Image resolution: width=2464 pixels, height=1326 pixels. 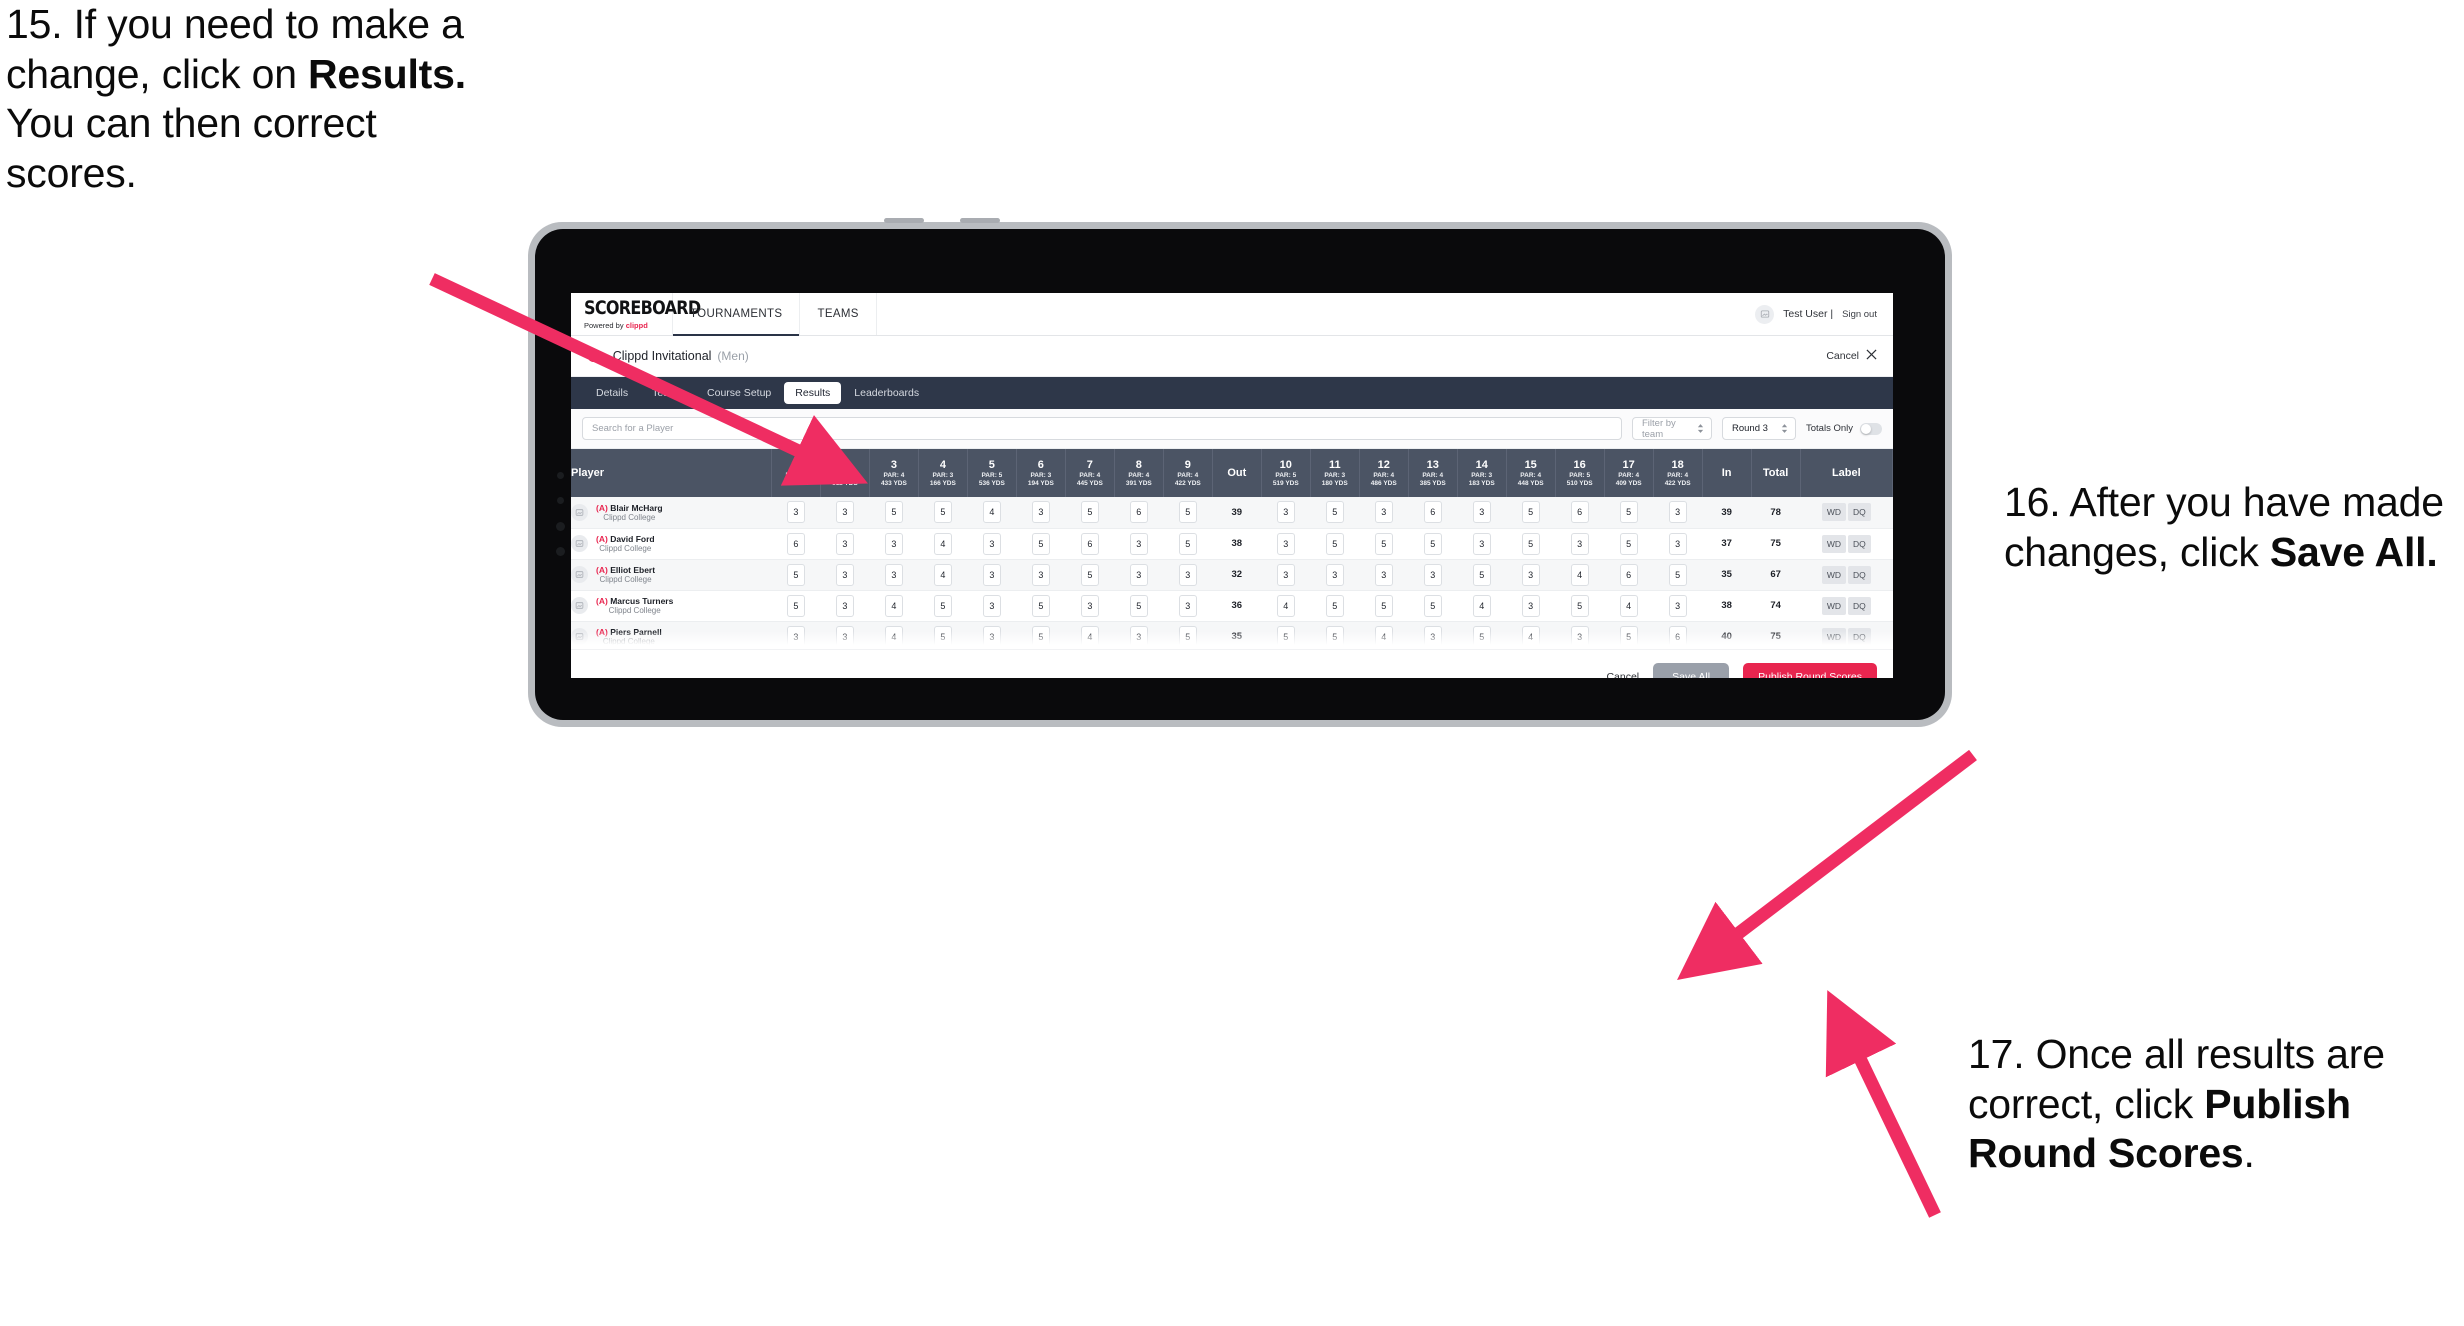 I want to click on score-cell-hole-8: 6, so click(x=1139, y=513).